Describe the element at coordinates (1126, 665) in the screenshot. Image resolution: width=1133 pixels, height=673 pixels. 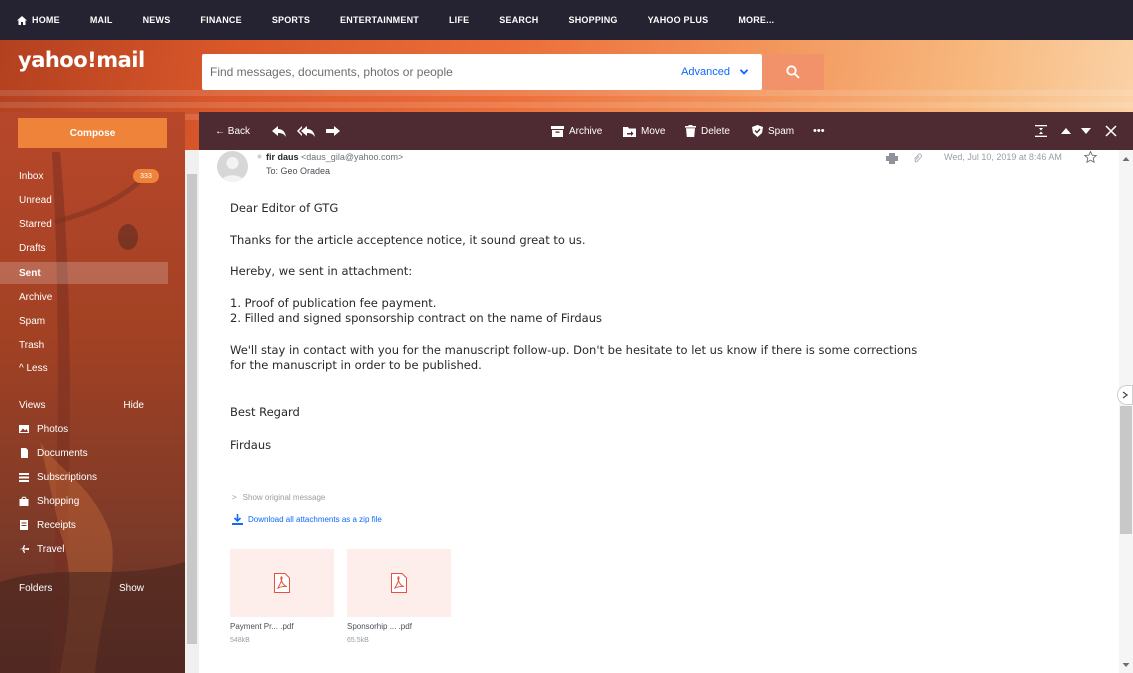
I see `scroll-down-icon` at that location.